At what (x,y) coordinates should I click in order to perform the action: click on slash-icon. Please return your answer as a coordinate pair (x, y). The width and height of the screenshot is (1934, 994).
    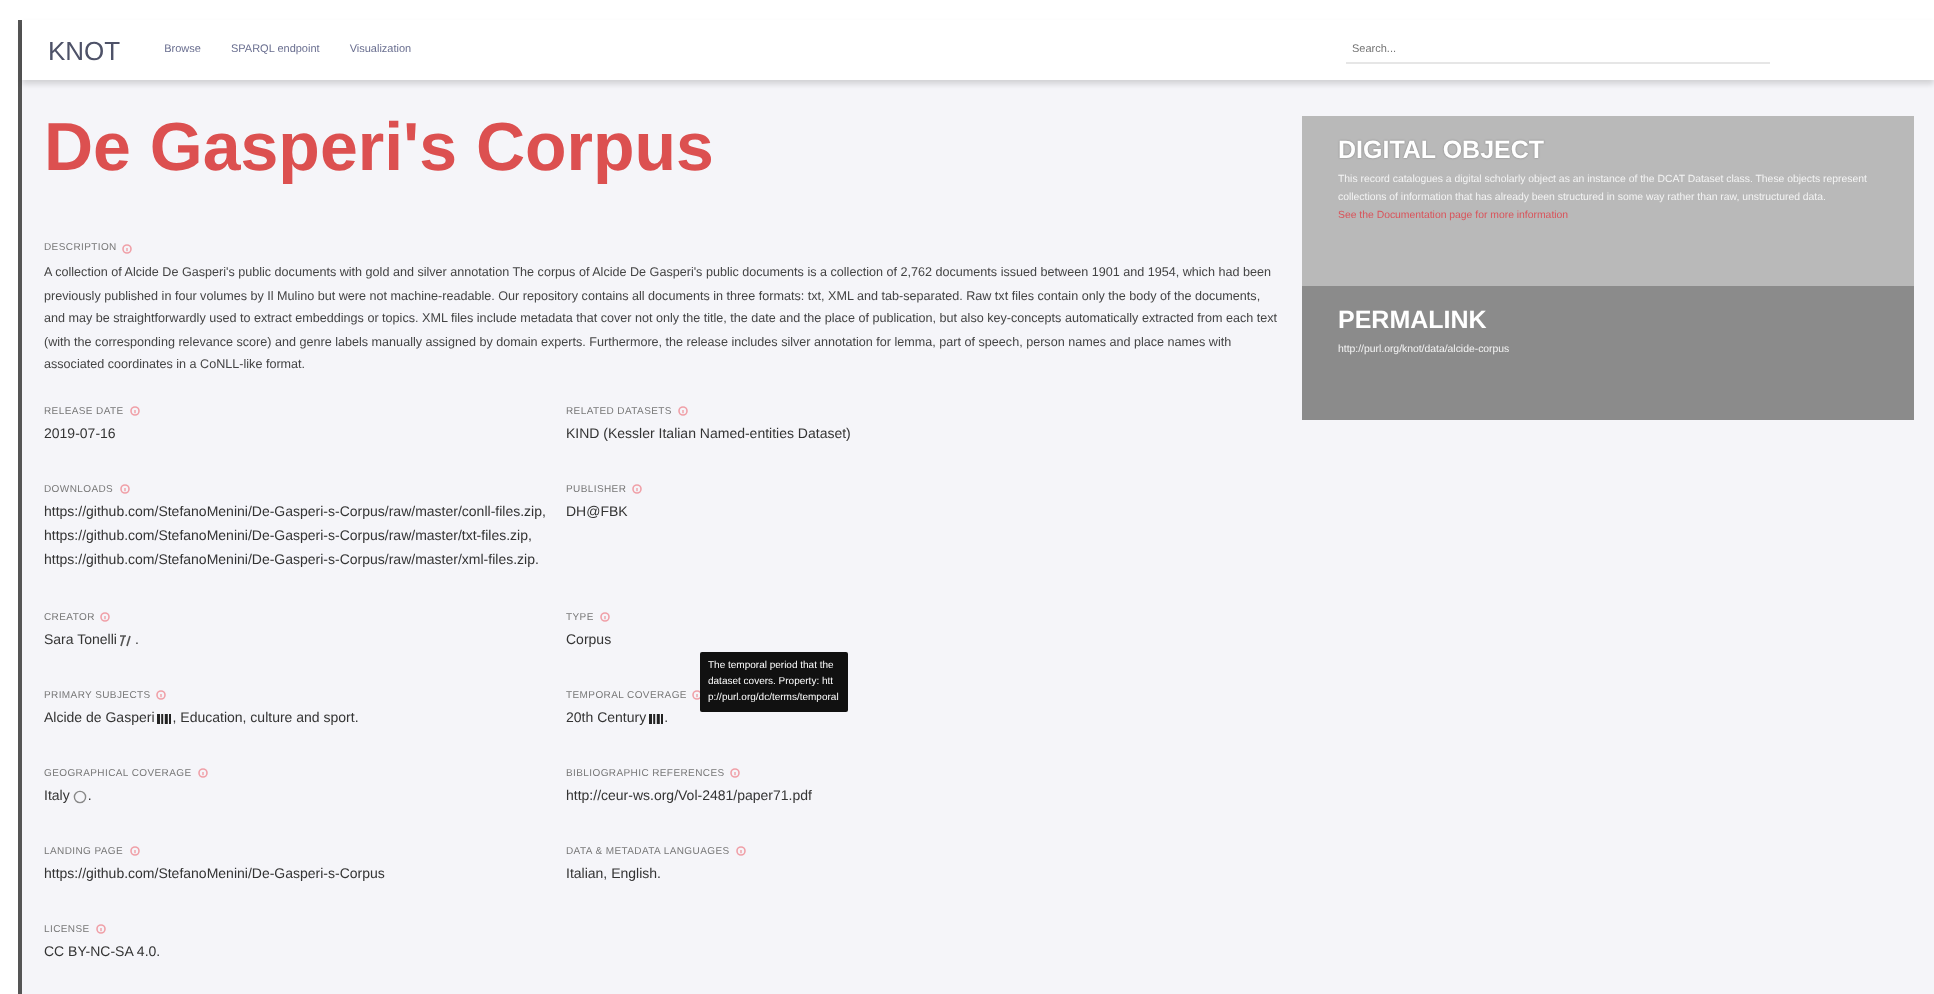
    Looking at the image, I should click on (126, 641).